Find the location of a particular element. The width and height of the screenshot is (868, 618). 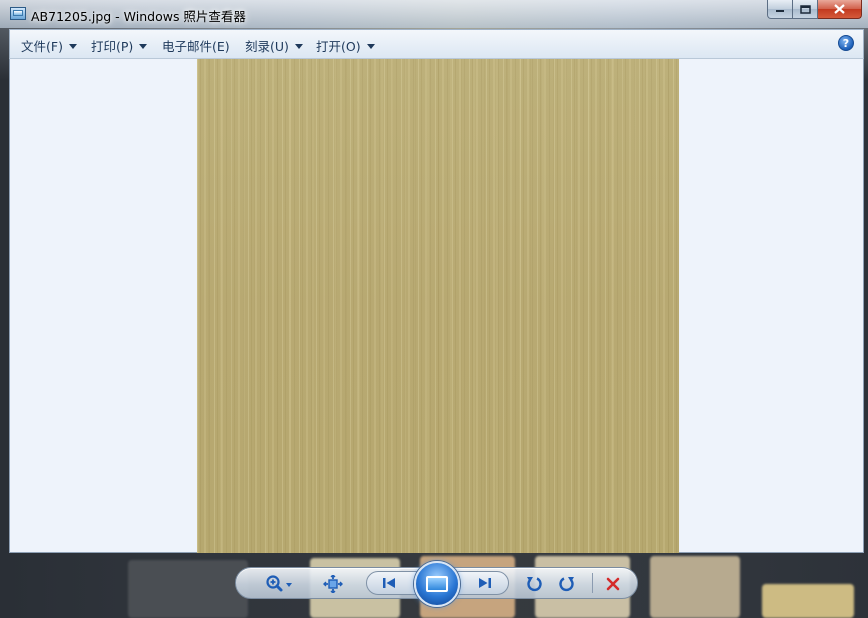

close-icon is located at coordinates (839, 9).